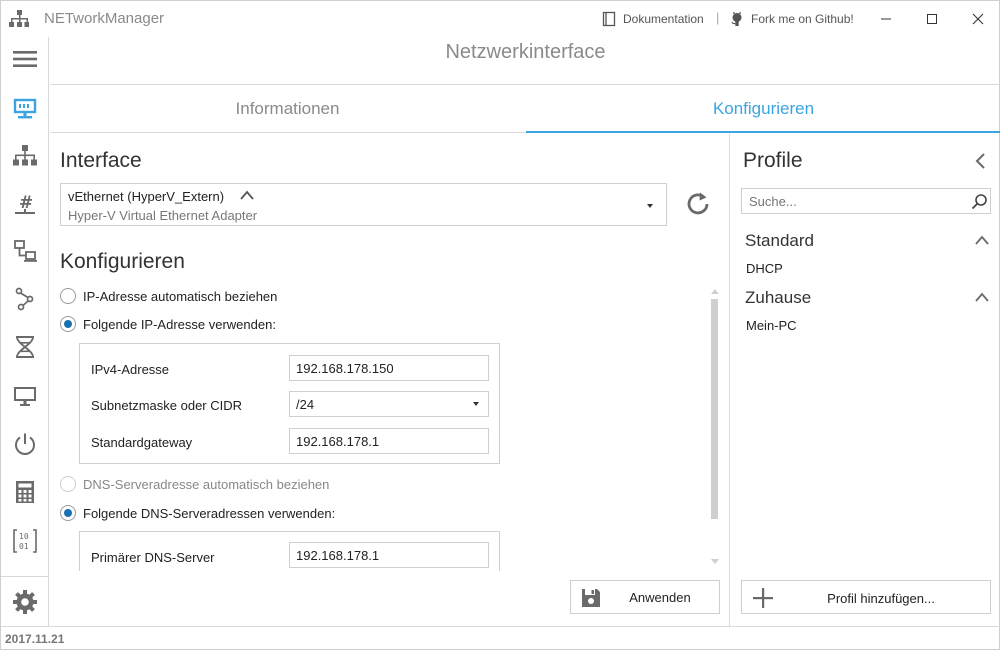  I want to click on dns-manual-radio: Folgende DNS-Serveradressen verwenden:, so click(197, 513).